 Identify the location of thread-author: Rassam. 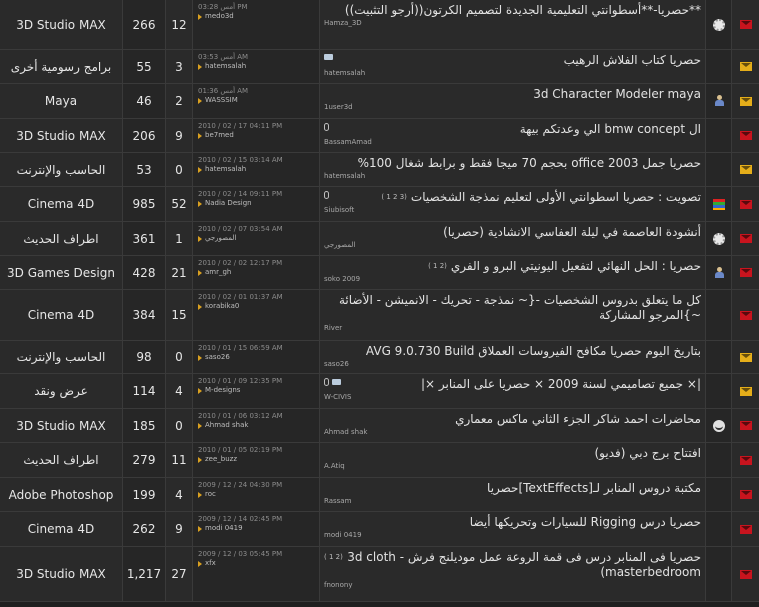
(512, 501).